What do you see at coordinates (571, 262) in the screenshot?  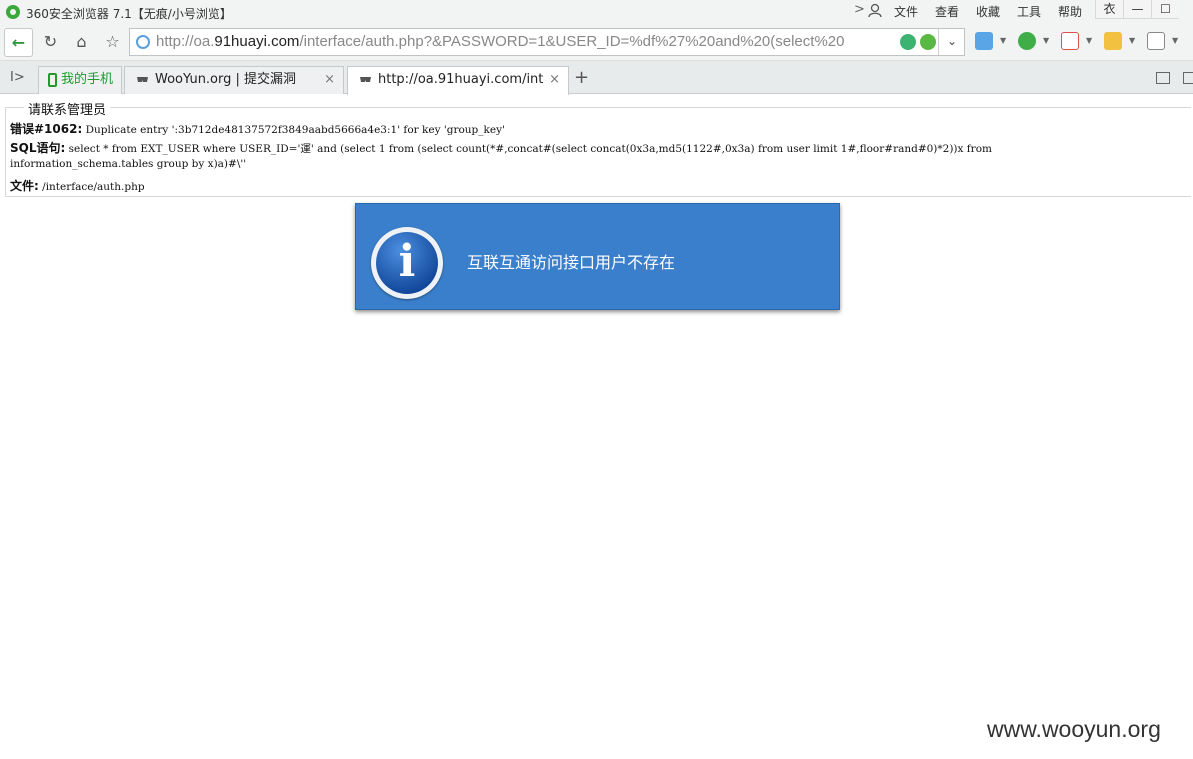 I see `dialog-message: 互联互通访问接口用户不存在` at bounding box center [571, 262].